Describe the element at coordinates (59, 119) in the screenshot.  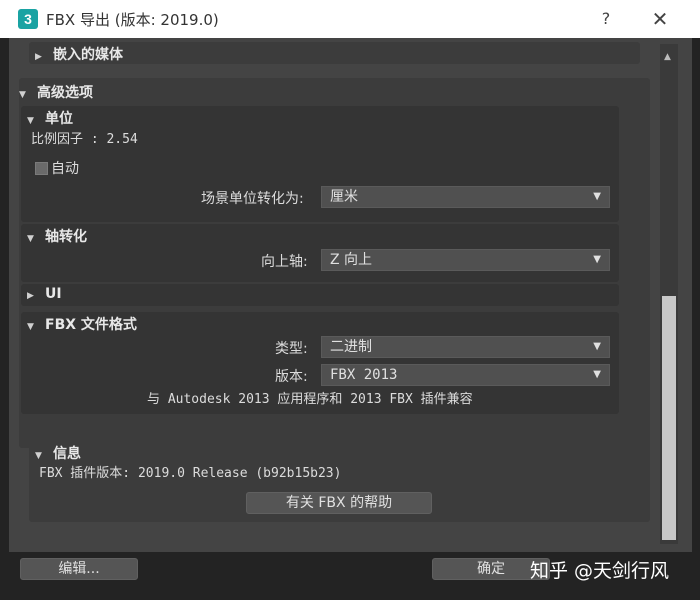
I see `section-label: 单位` at that location.